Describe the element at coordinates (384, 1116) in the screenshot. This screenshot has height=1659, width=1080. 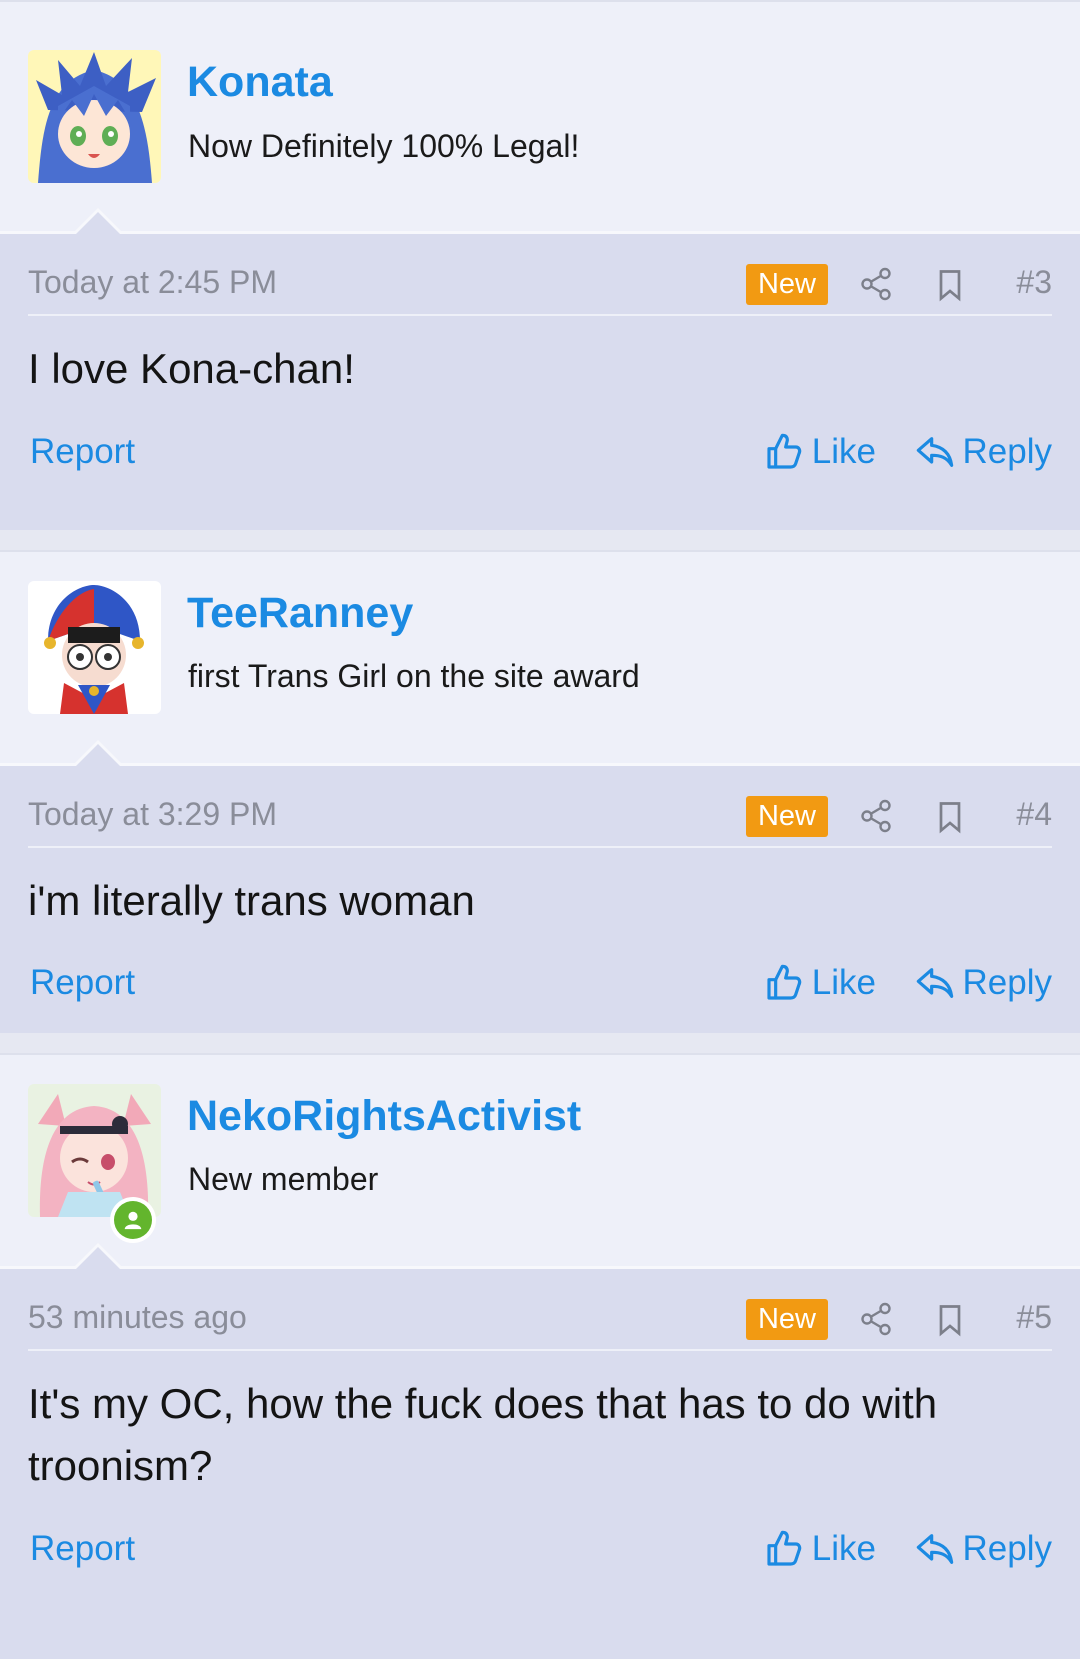
I see `username: NekoRightsActivist` at that location.